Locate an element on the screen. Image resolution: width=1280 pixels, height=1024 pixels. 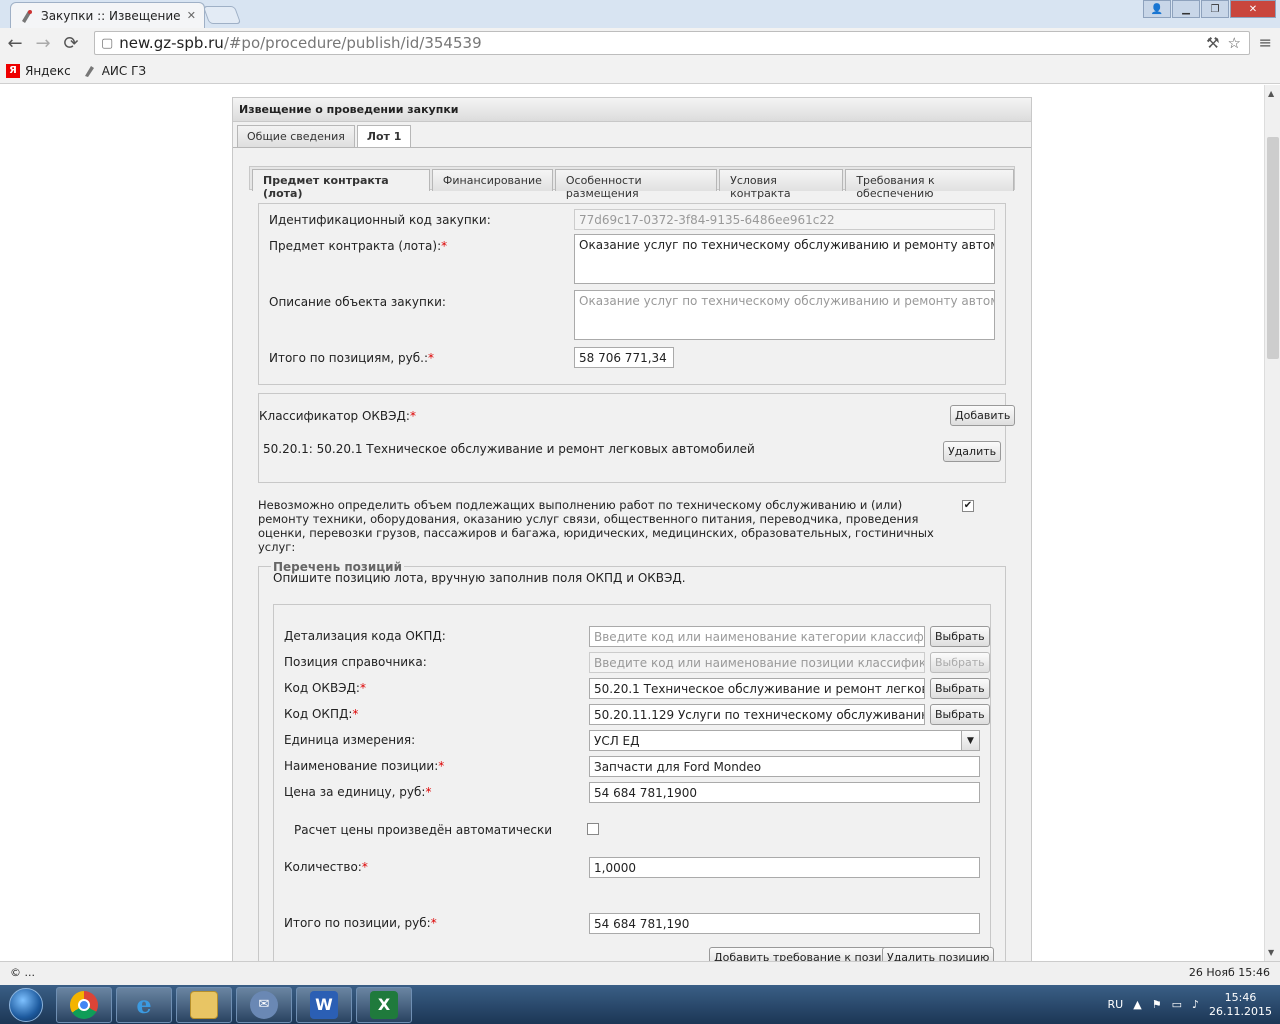
clock: 15:46 26.11.2015 is located at coordinates (1240, 1005).